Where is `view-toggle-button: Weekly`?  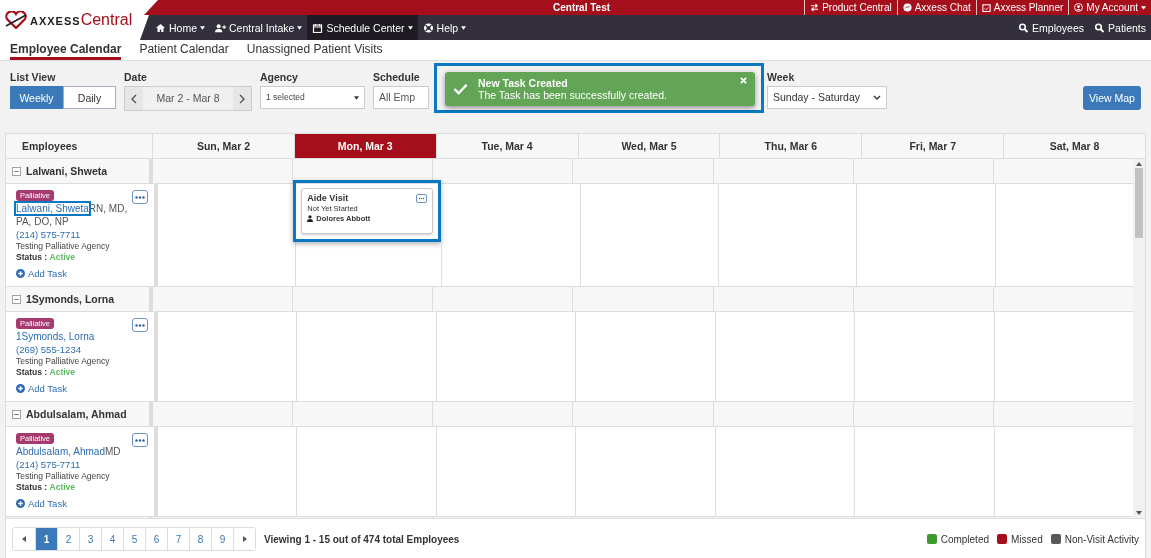 view-toggle-button: Weekly is located at coordinates (36, 97).